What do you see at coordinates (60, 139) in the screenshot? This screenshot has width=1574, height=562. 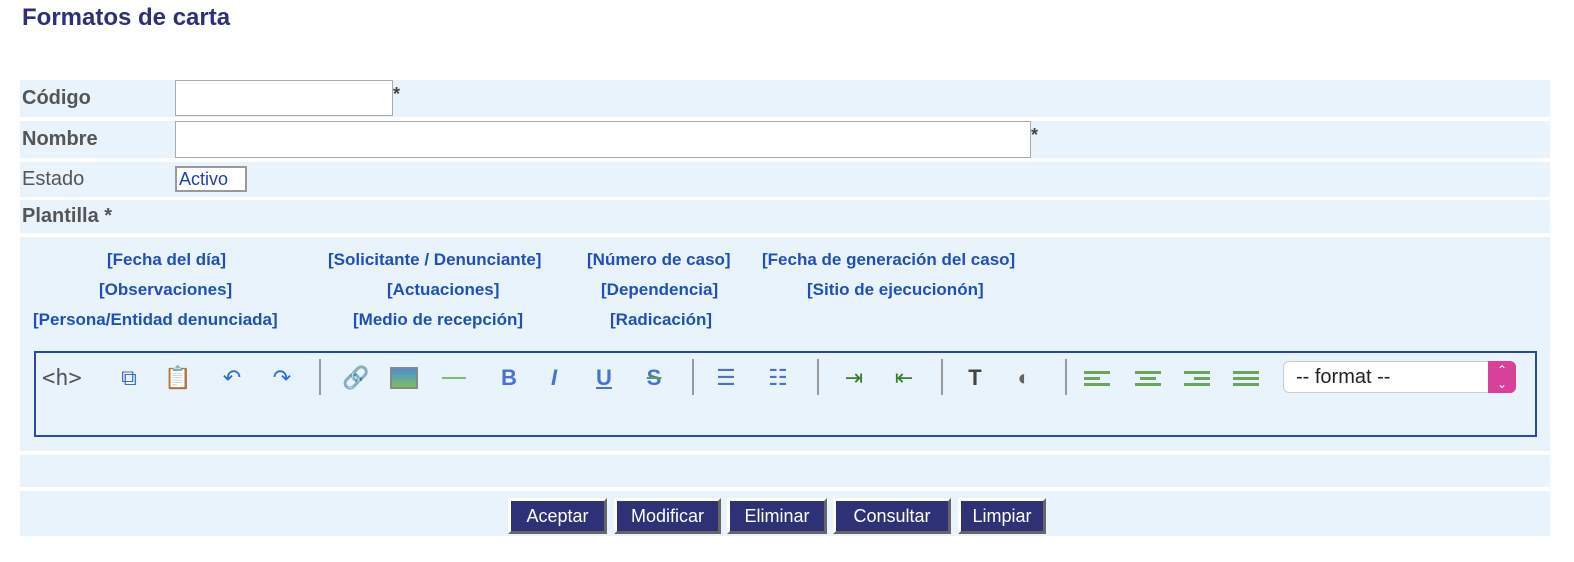 I see `nombre-label: Nombre` at bounding box center [60, 139].